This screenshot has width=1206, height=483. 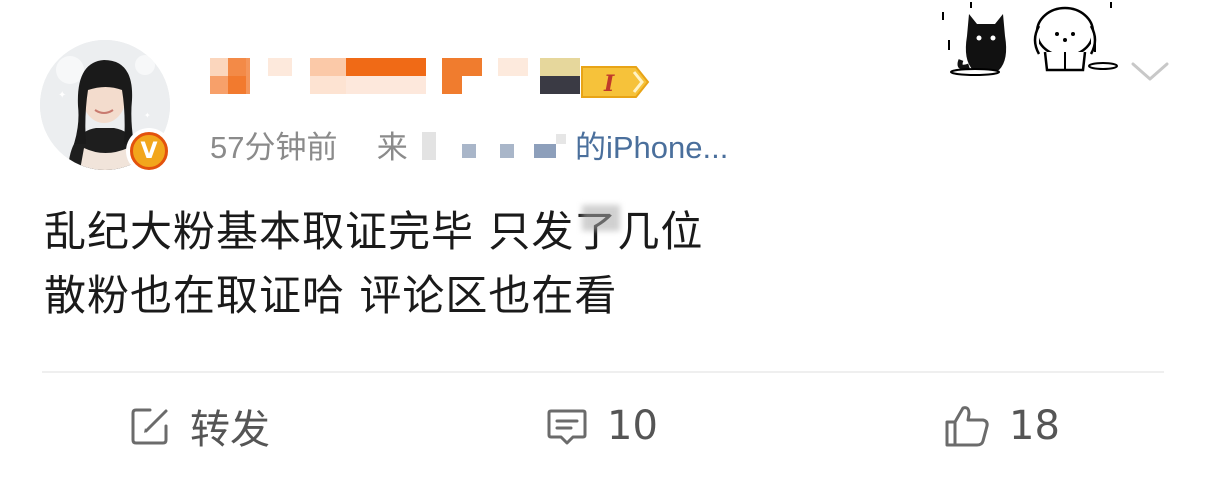 I want to click on cat-dog-sticker, so click(x=1030, y=43).